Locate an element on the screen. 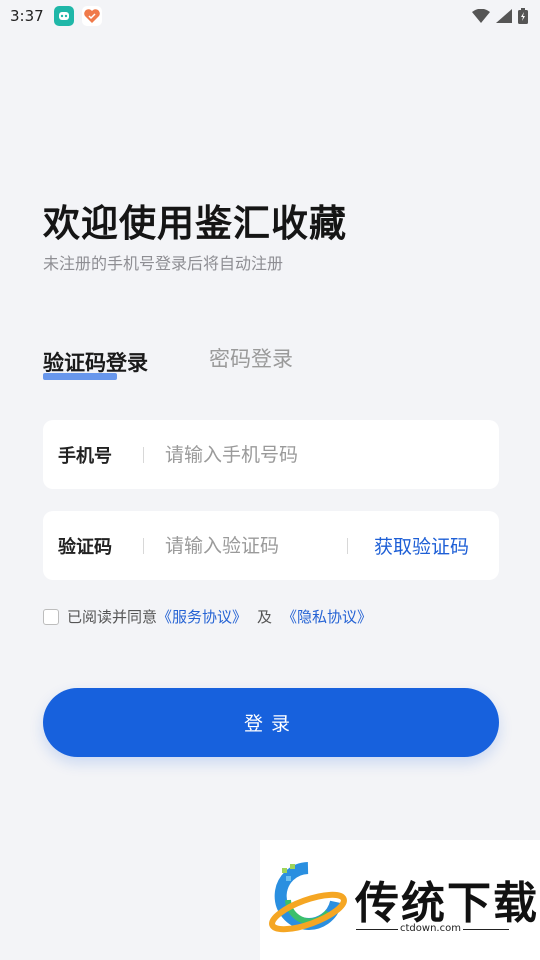 Image resolution: width=540 pixels, height=960 pixels. signal-icon is located at coordinates (504, 16).